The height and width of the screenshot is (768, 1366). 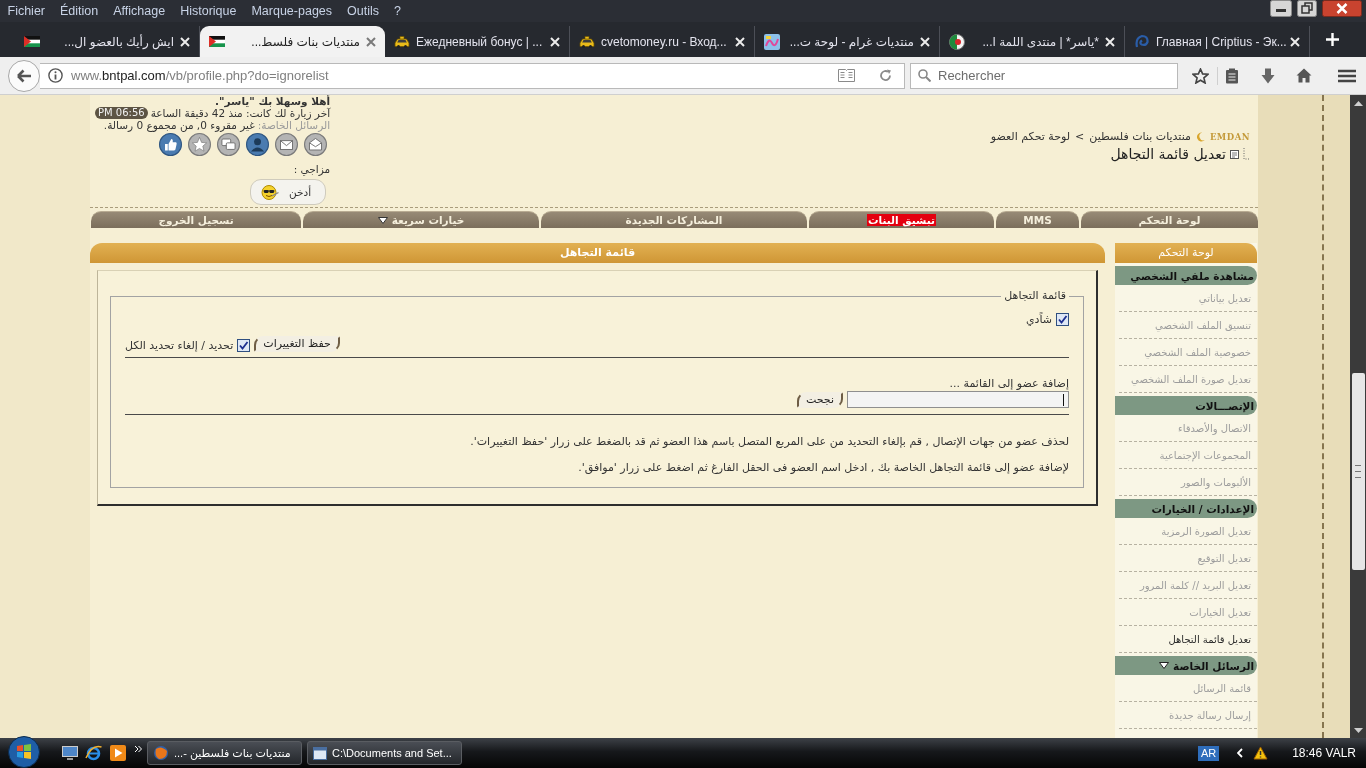 I want to click on nav-tab: لوحة التحكم, so click(x=1169, y=219).